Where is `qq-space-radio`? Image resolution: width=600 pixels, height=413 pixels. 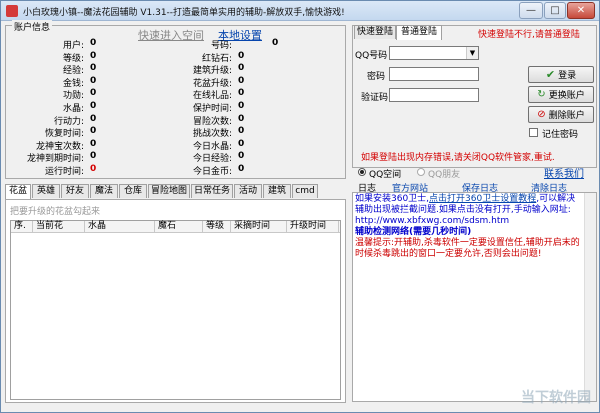
qq-space-radio is located at coordinates (362, 172).